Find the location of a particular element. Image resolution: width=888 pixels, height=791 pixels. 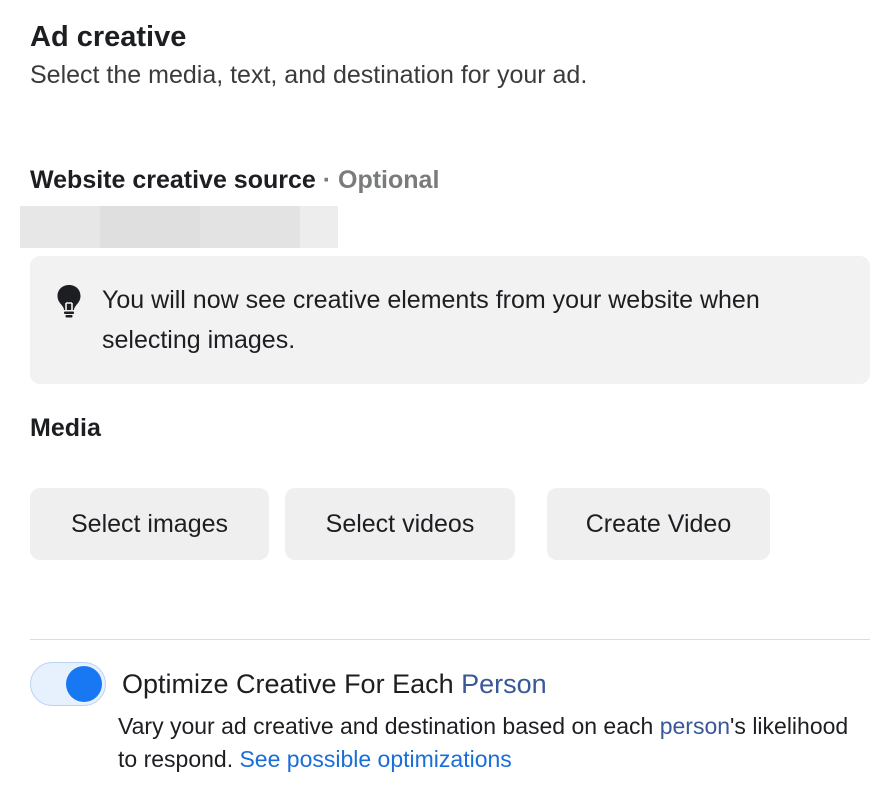

redacted-website-source is located at coordinates (179, 227).